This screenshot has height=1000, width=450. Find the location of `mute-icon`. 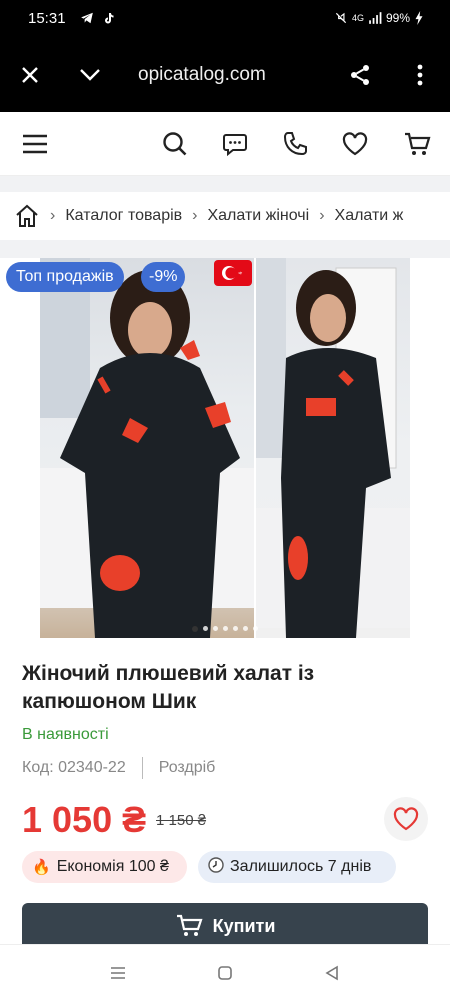

mute-icon is located at coordinates (341, 18).